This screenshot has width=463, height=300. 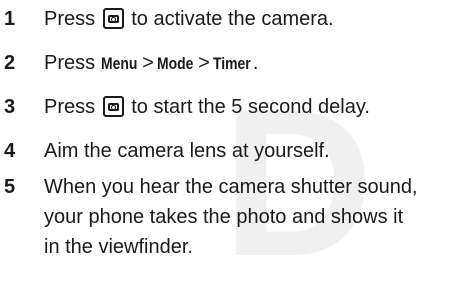 What do you see at coordinates (187, 151) in the screenshot?
I see `step-text: Aim the camera lens at yourself.` at bounding box center [187, 151].